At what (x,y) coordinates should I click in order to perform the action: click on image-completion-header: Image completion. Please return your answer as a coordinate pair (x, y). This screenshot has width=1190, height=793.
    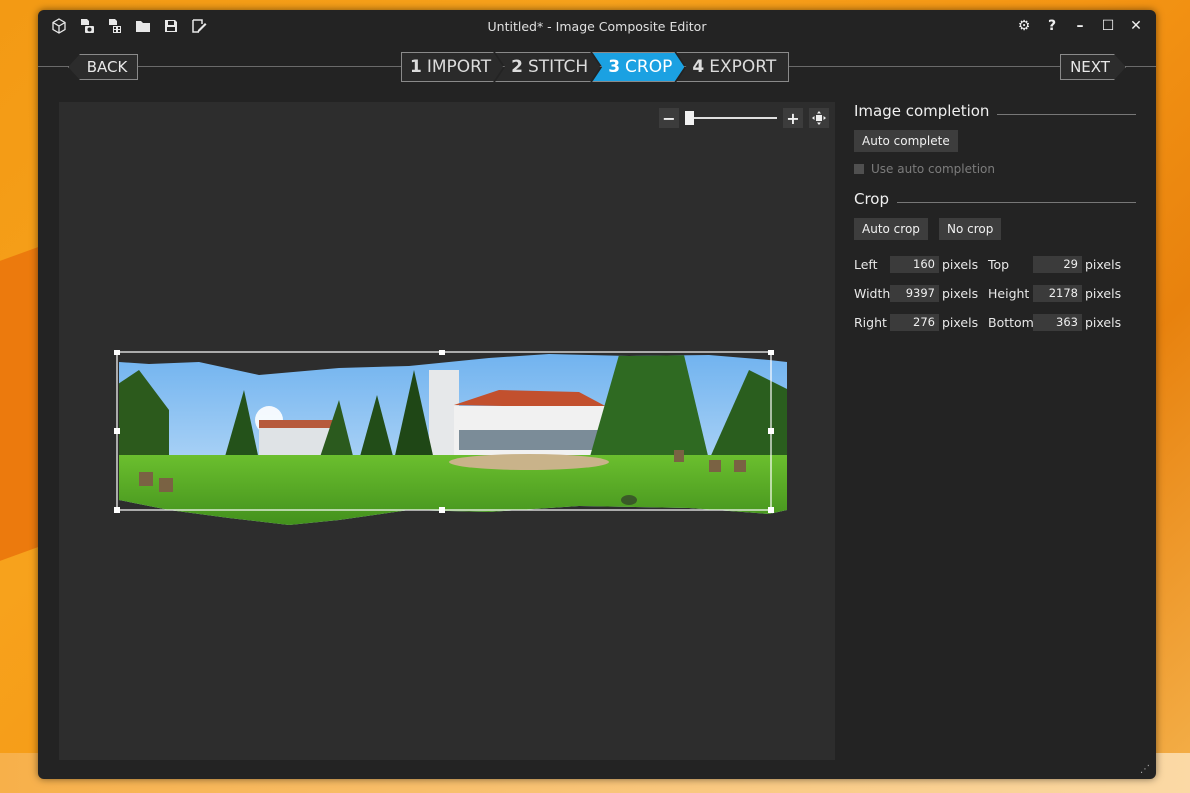
    Looking at the image, I should click on (995, 111).